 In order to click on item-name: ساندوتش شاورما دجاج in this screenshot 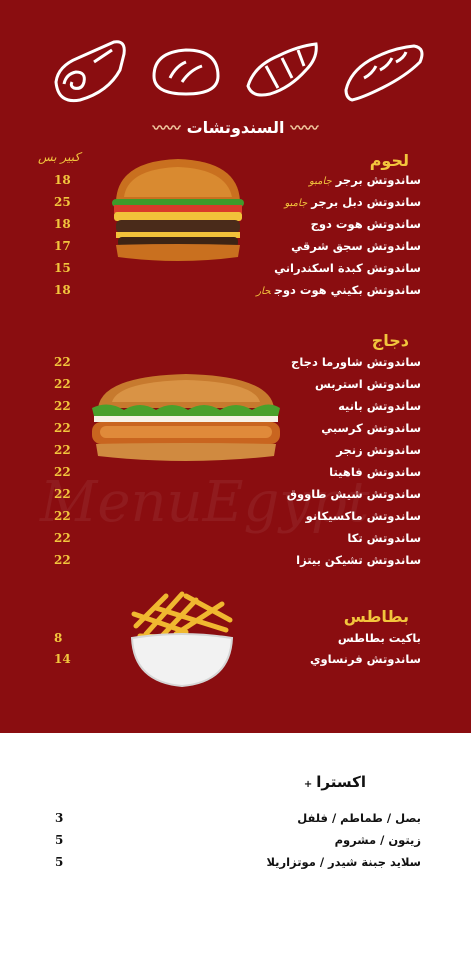, I will do `click(356, 362)`.